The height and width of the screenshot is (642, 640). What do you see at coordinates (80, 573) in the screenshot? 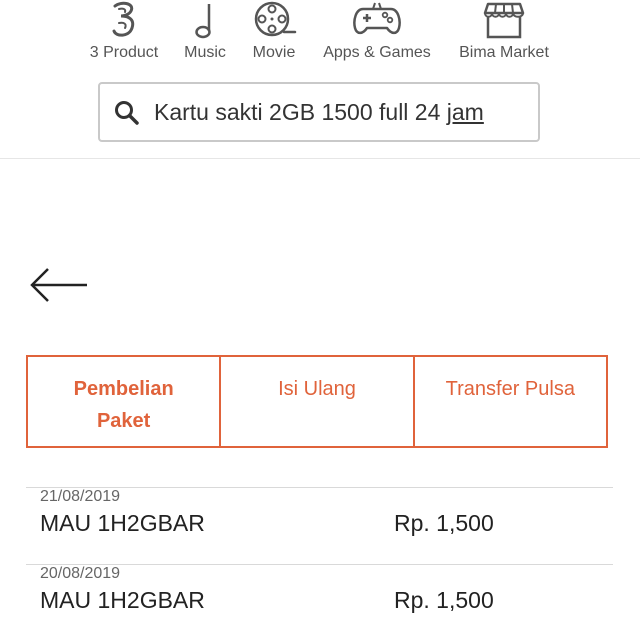
I see `transaction-date: 20/08/2019` at bounding box center [80, 573].